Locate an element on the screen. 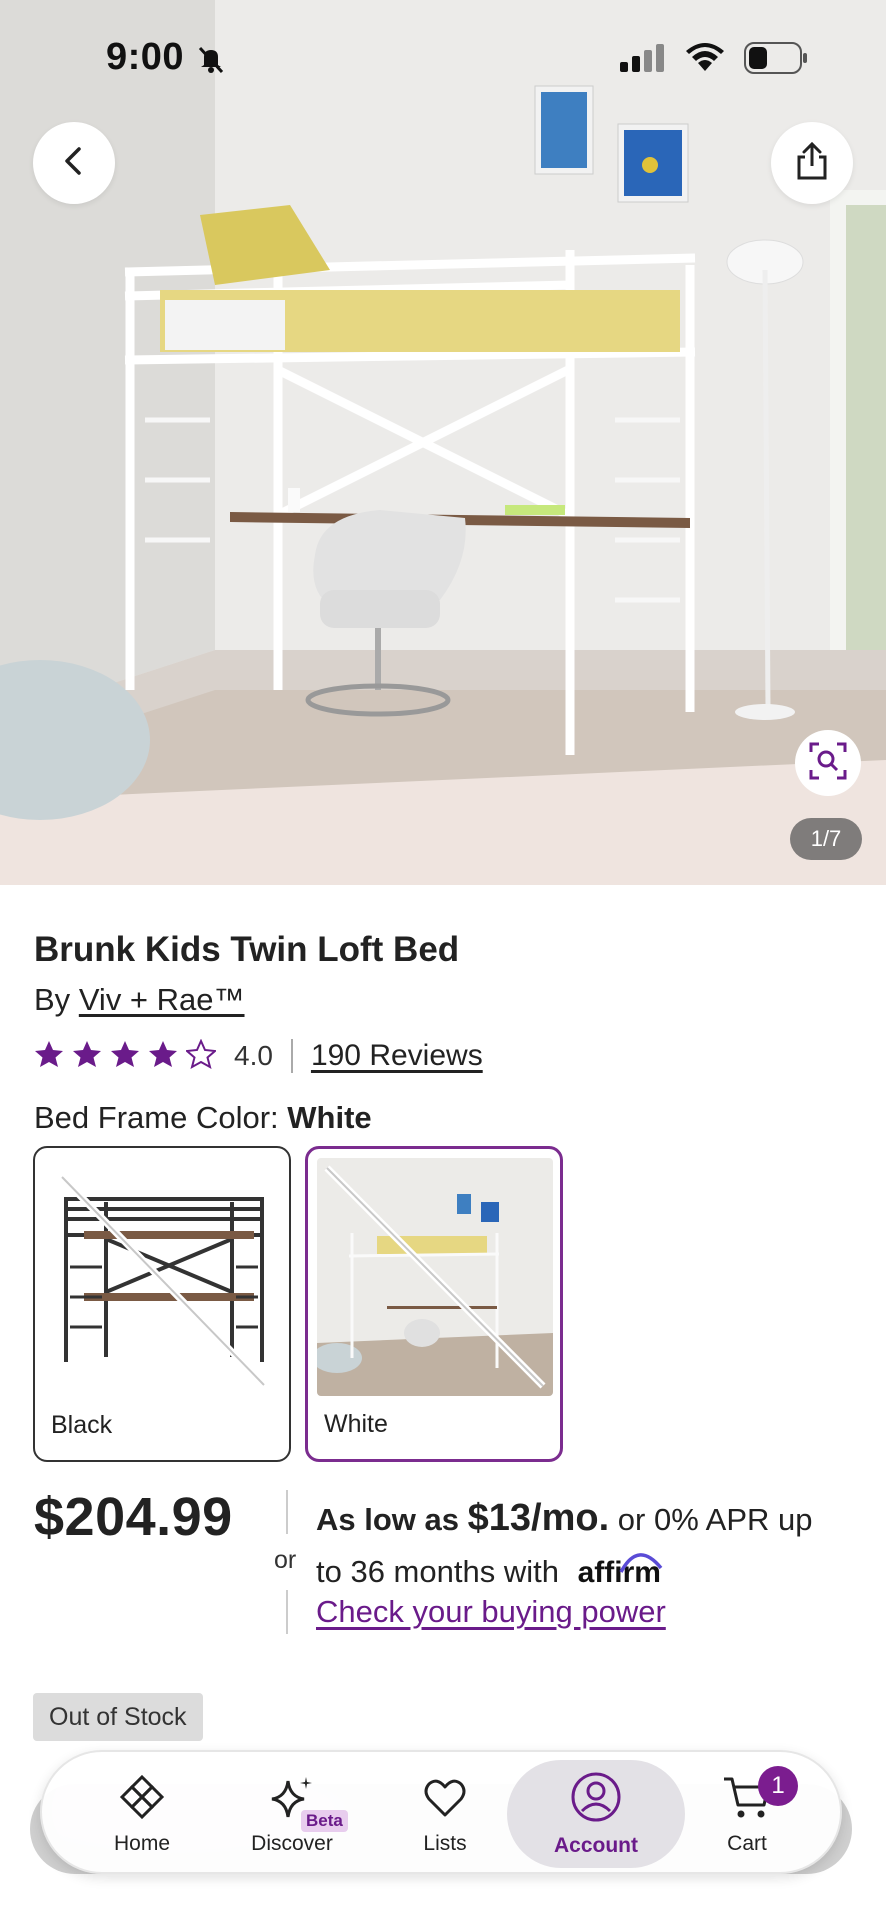 The image size is (886, 1920). affirm-arc-icon is located at coordinates (640, 1563).